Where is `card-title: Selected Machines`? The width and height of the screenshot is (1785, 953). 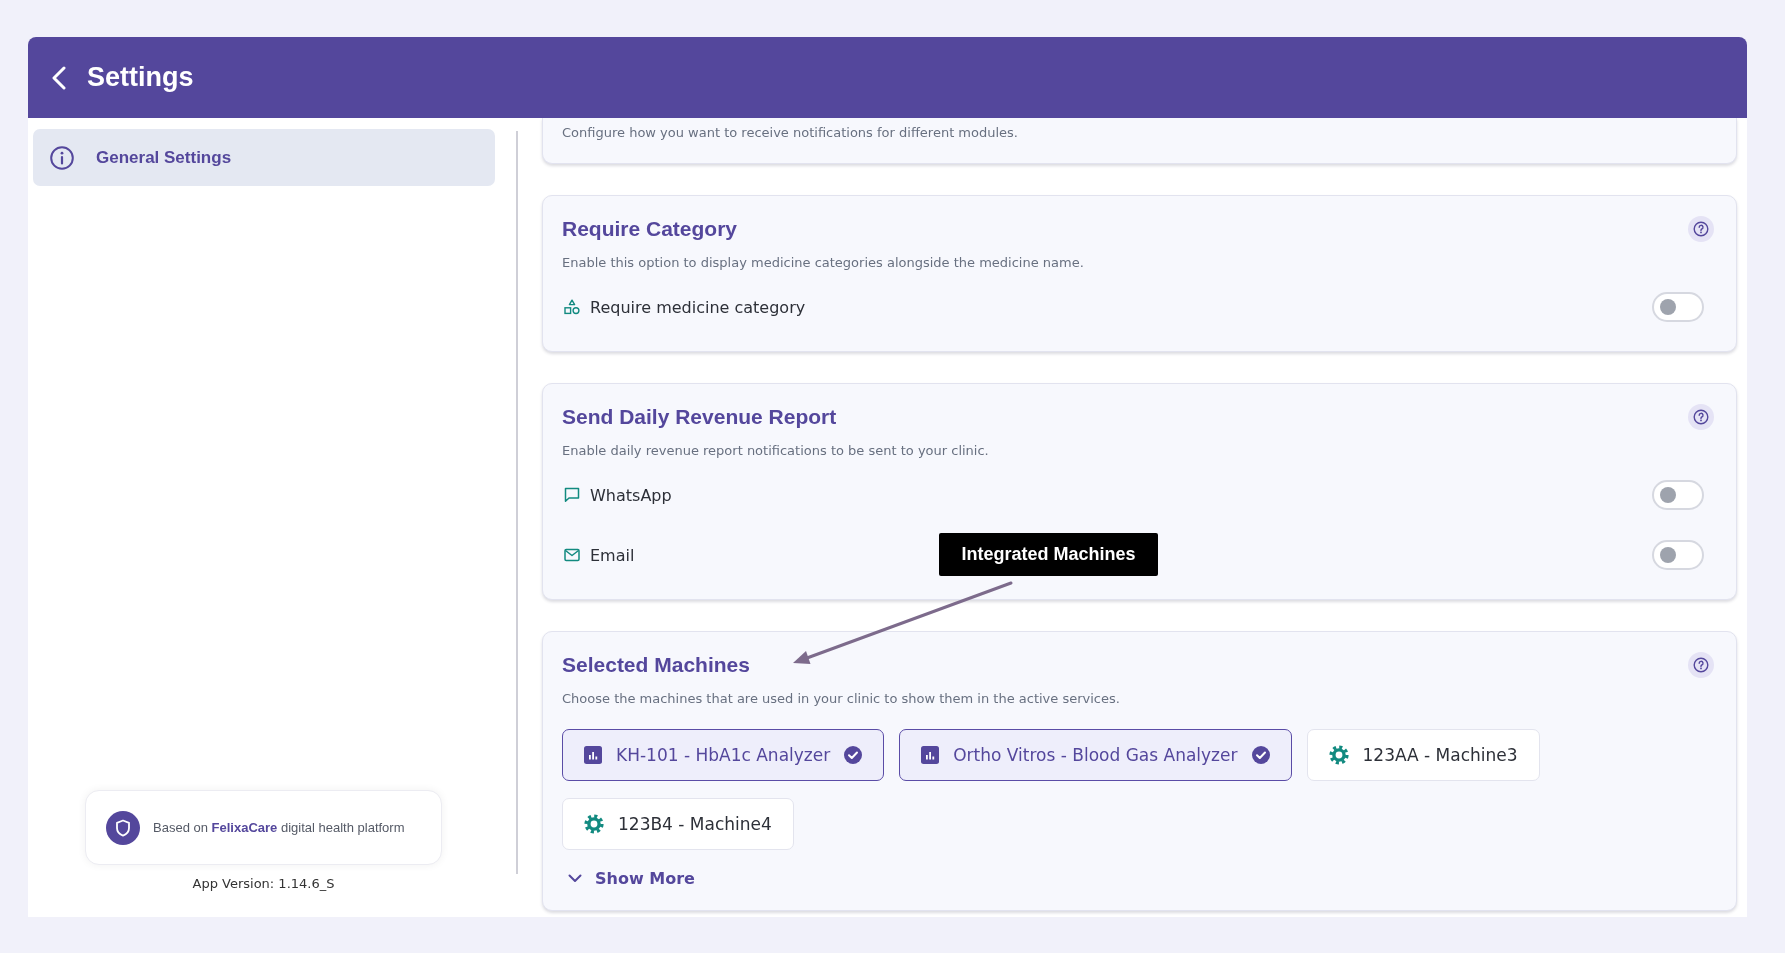 card-title: Selected Machines is located at coordinates (656, 665).